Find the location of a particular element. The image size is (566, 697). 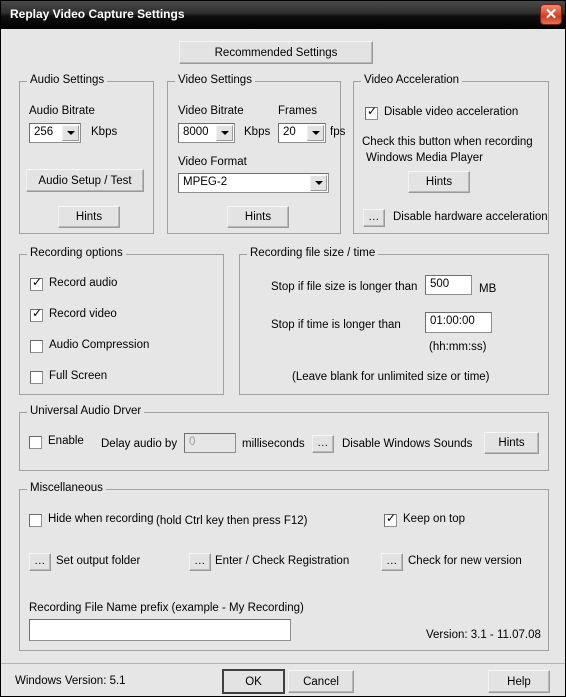

filesize-unit-label: MB is located at coordinates (488, 289).